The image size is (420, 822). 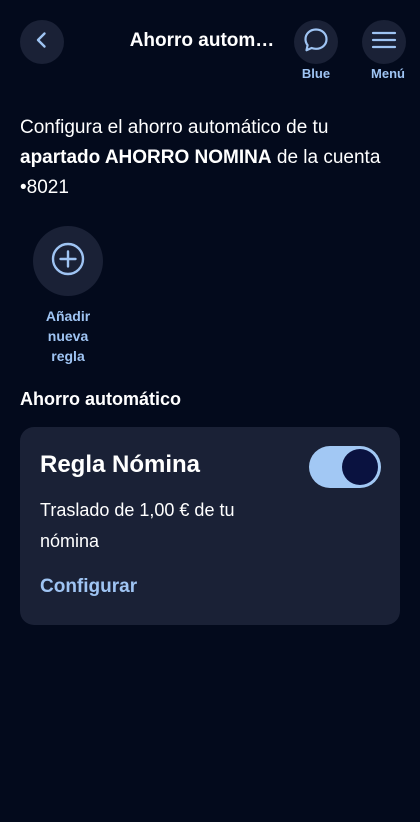 I want to click on add-rule-label-line: nueva, so click(x=68, y=336).